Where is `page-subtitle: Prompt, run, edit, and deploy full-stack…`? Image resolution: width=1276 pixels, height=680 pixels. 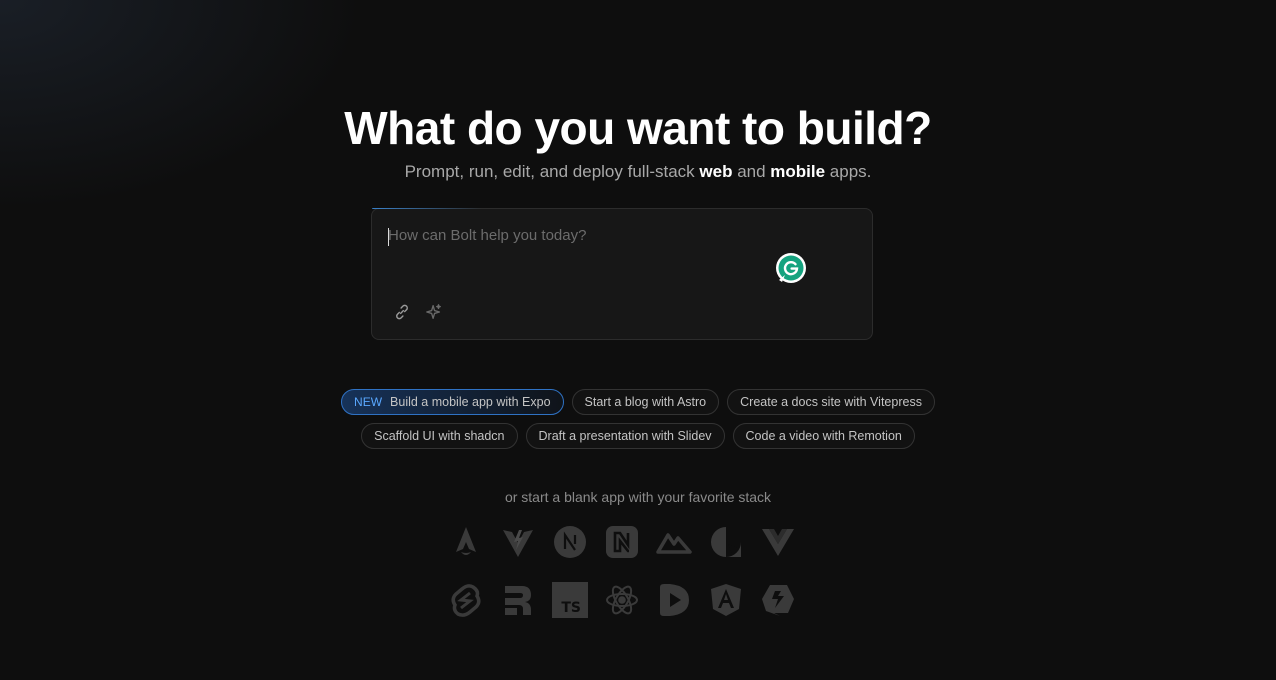 page-subtitle: Prompt, run, edit, and deploy full-stack… is located at coordinates (638, 172).